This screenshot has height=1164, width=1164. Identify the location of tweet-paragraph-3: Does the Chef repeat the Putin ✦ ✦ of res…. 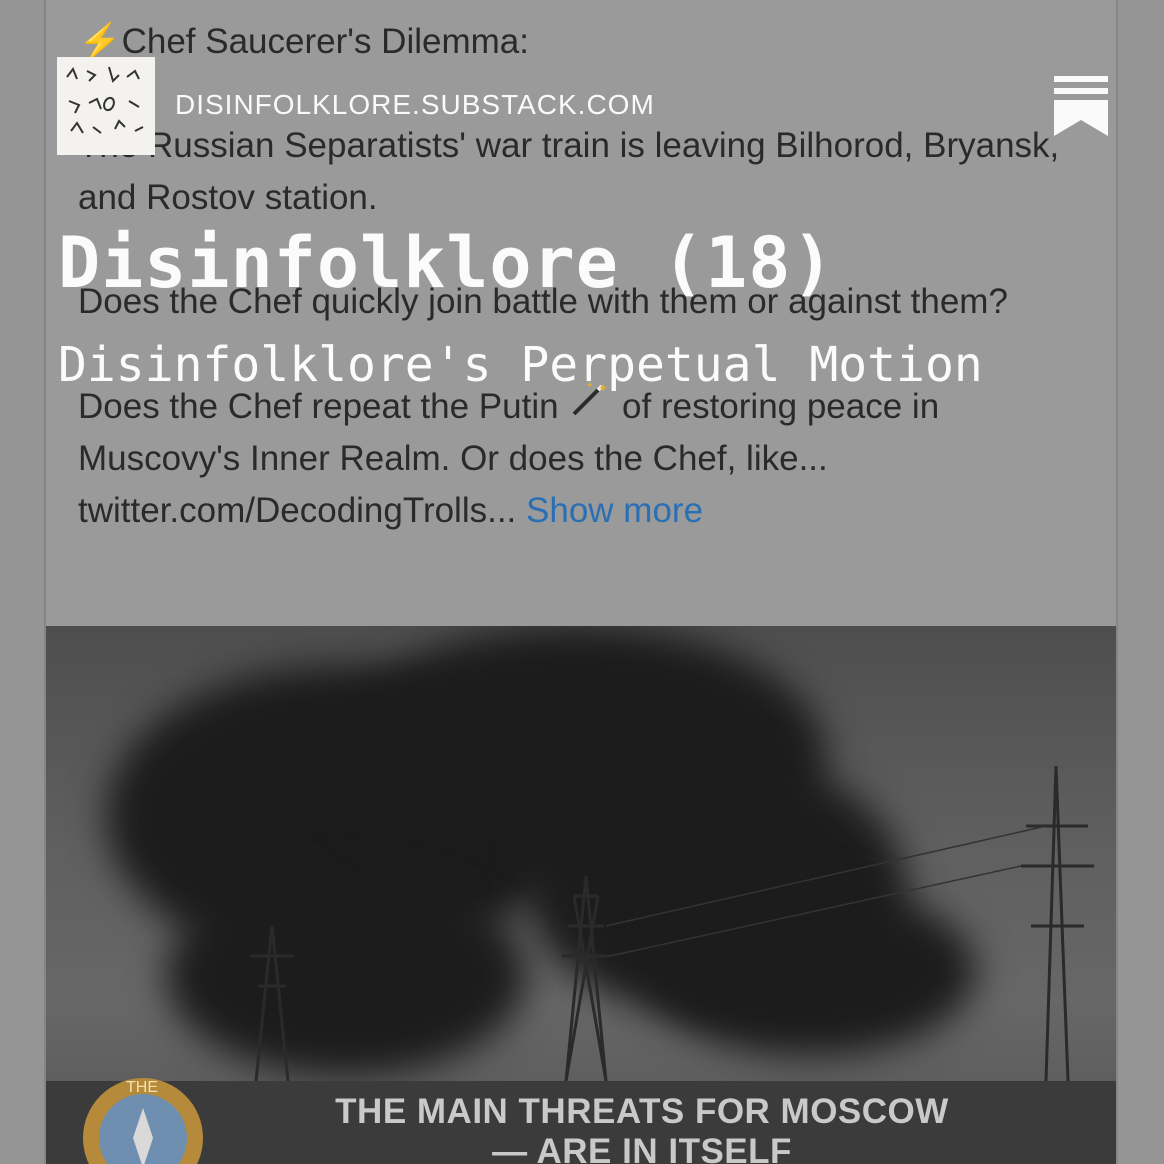
(509, 455).